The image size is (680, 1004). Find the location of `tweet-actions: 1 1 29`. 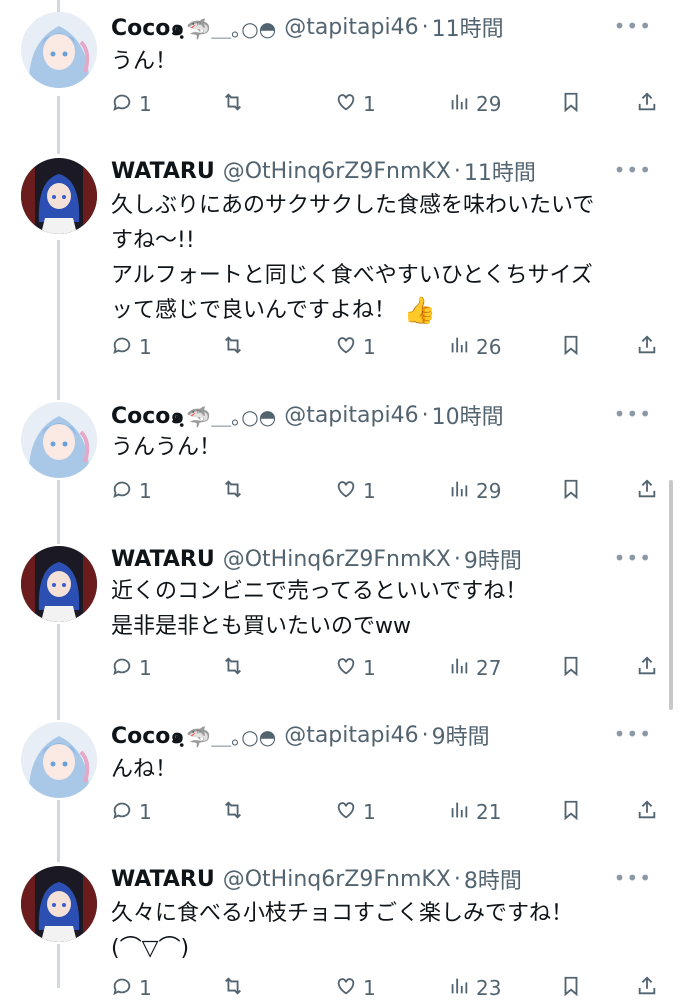

tweet-actions: 1 1 29 is located at coordinates (340, 491).